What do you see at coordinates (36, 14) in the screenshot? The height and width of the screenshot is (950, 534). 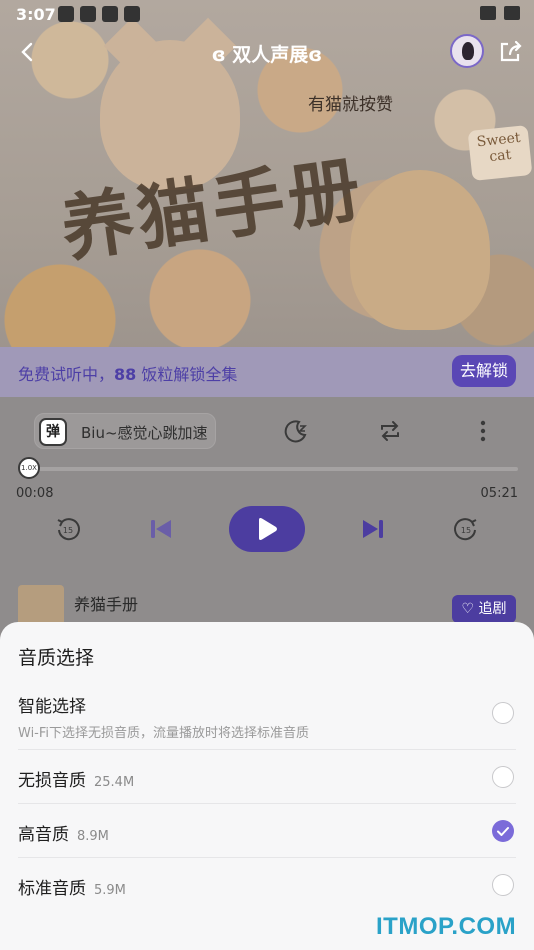 I see `status-time: 3:07` at bounding box center [36, 14].